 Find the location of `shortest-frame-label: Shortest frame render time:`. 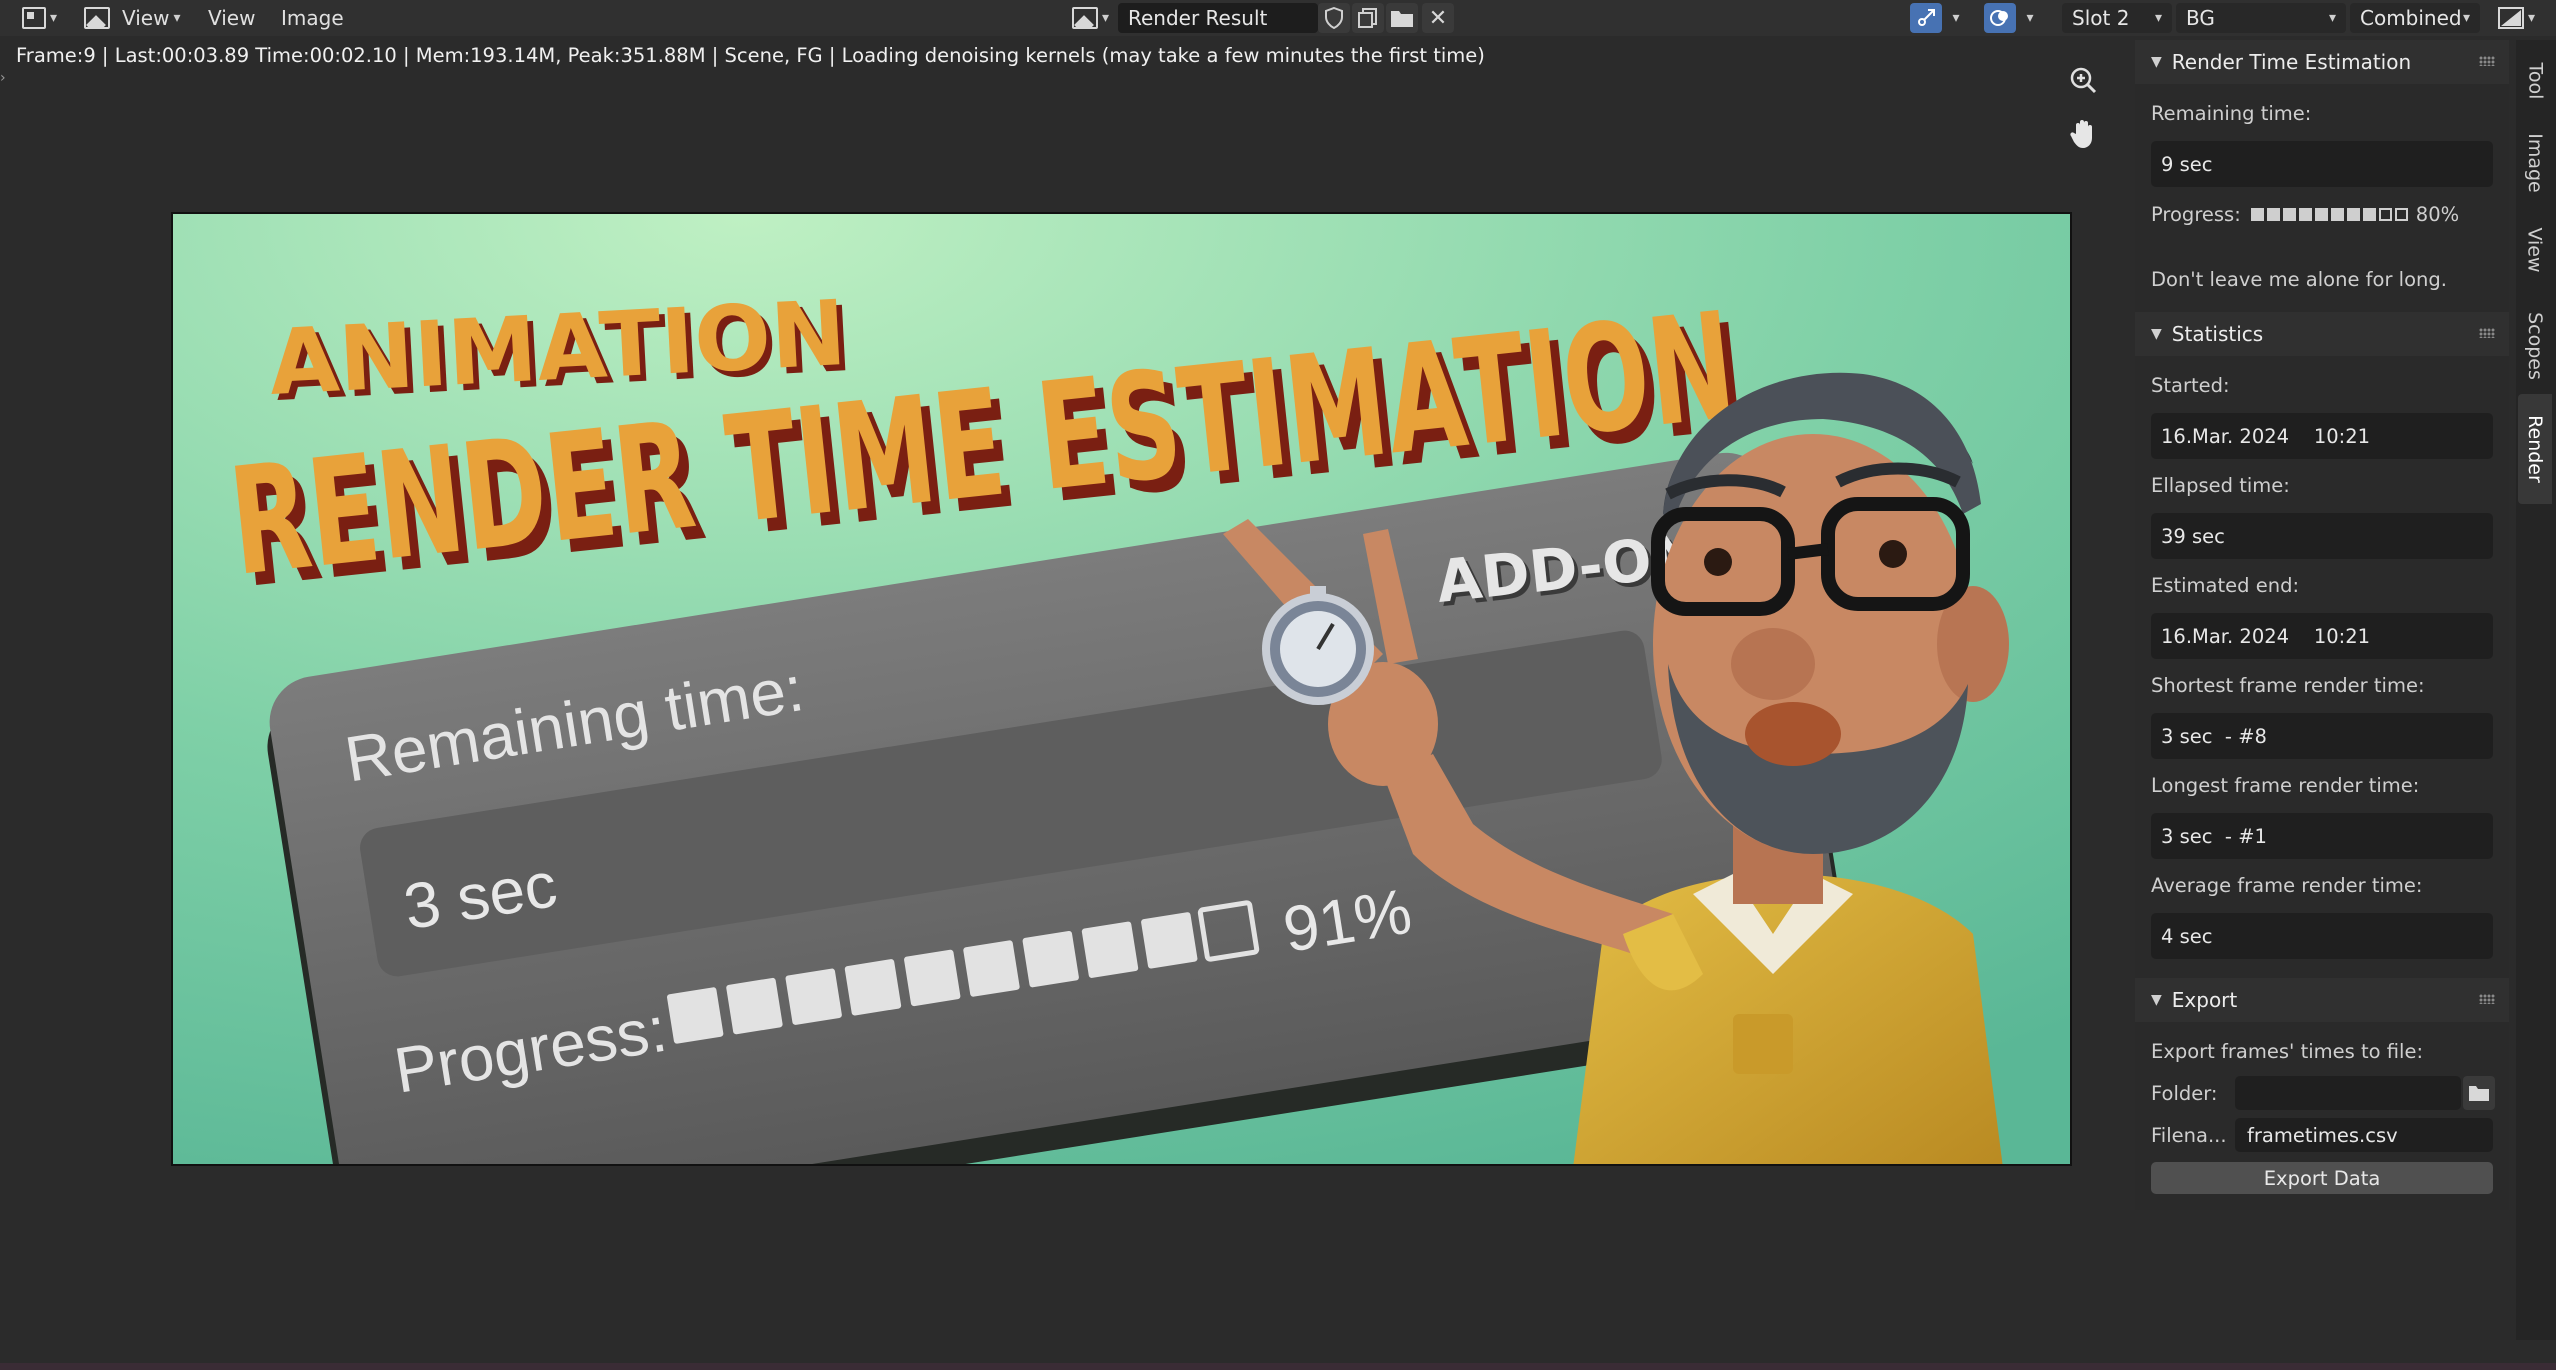

shortest-frame-label: Shortest frame render time: is located at coordinates (2288, 685).